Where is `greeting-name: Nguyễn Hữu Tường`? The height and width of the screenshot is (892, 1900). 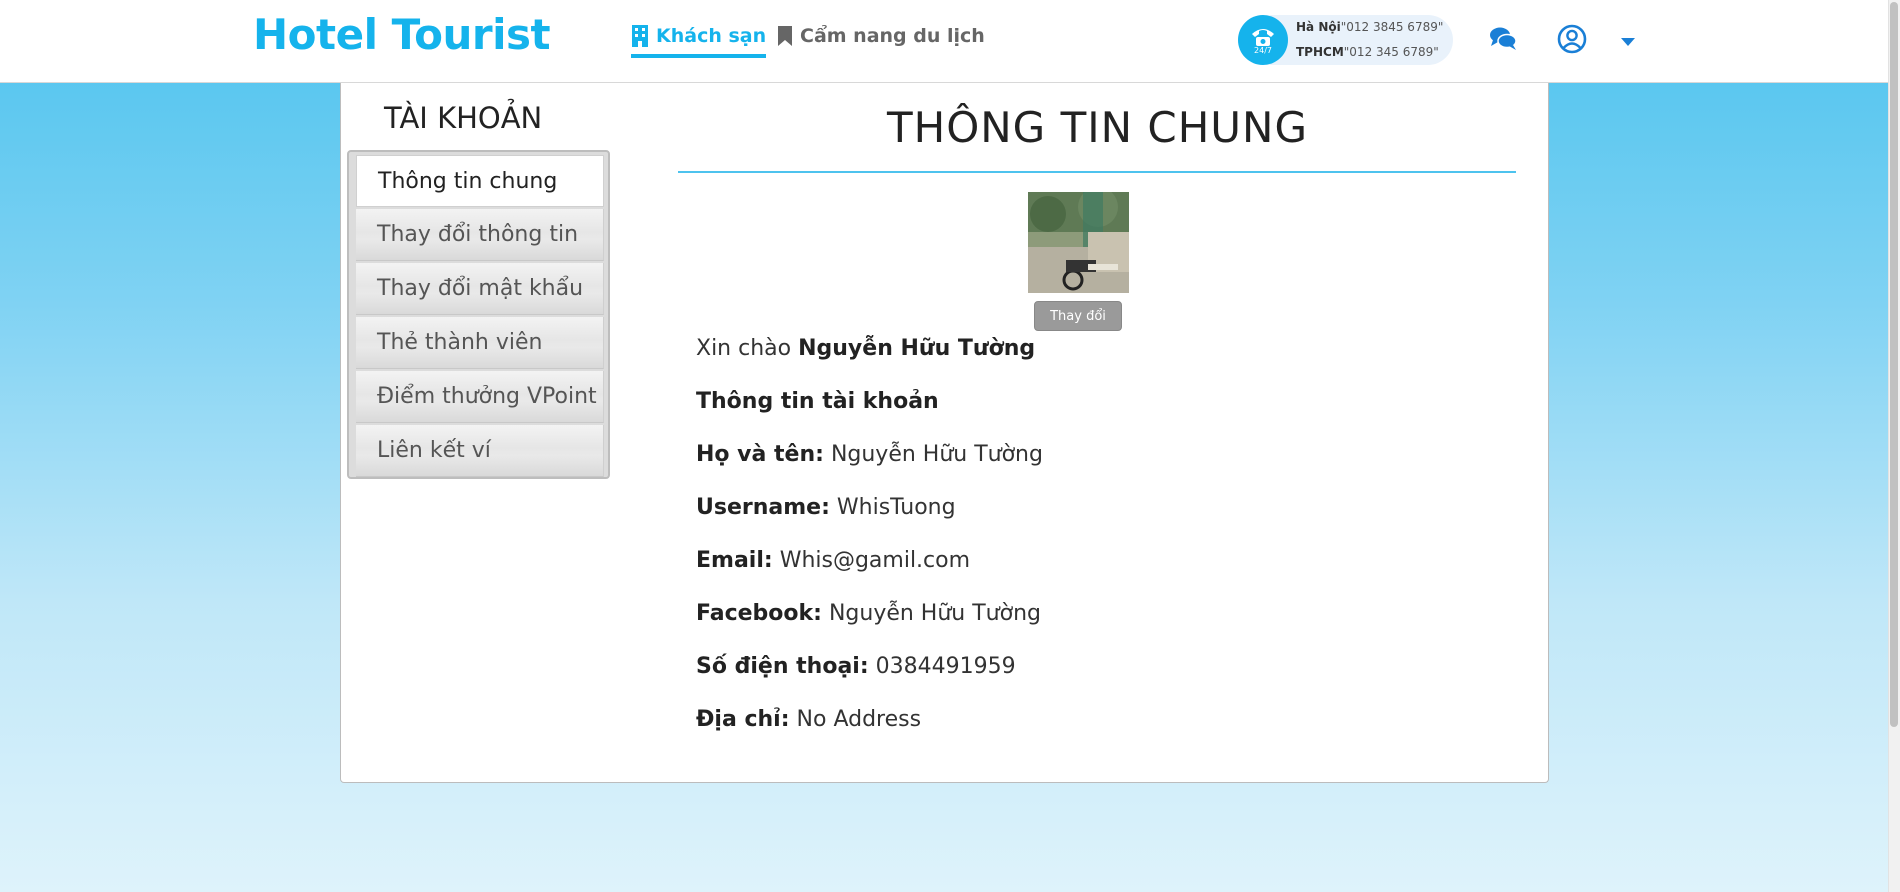 greeting-name: Nguyễn Hữu Tường is located at coordinates (917, 348).